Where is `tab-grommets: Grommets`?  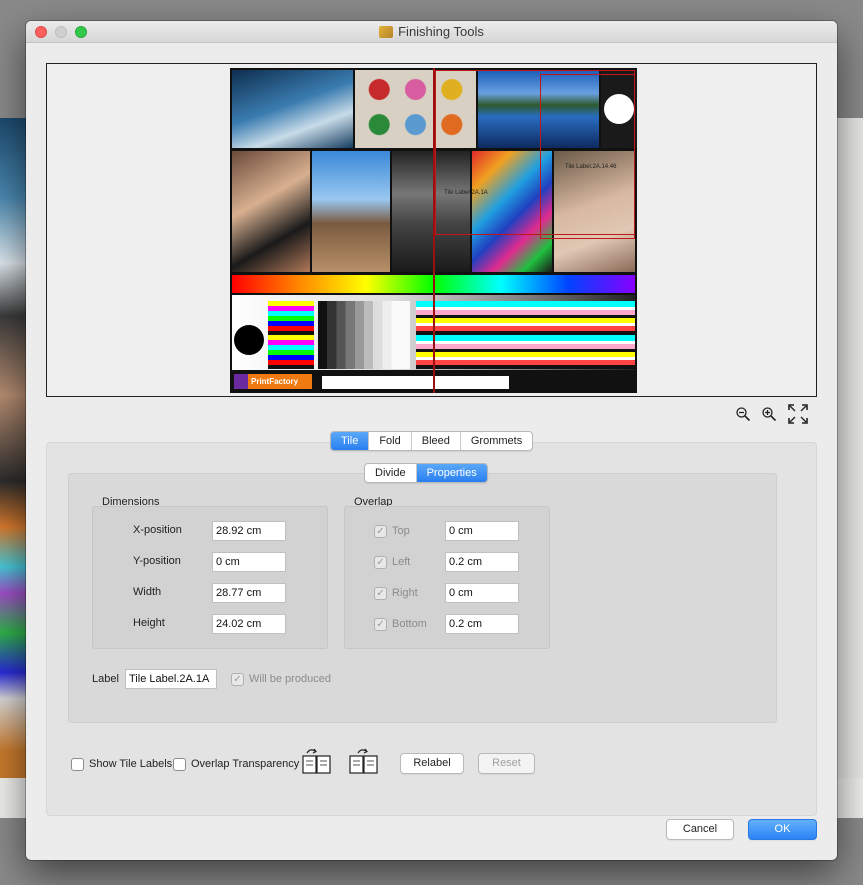
tab-grommets: Grommets is located at coordinates (496, 441).